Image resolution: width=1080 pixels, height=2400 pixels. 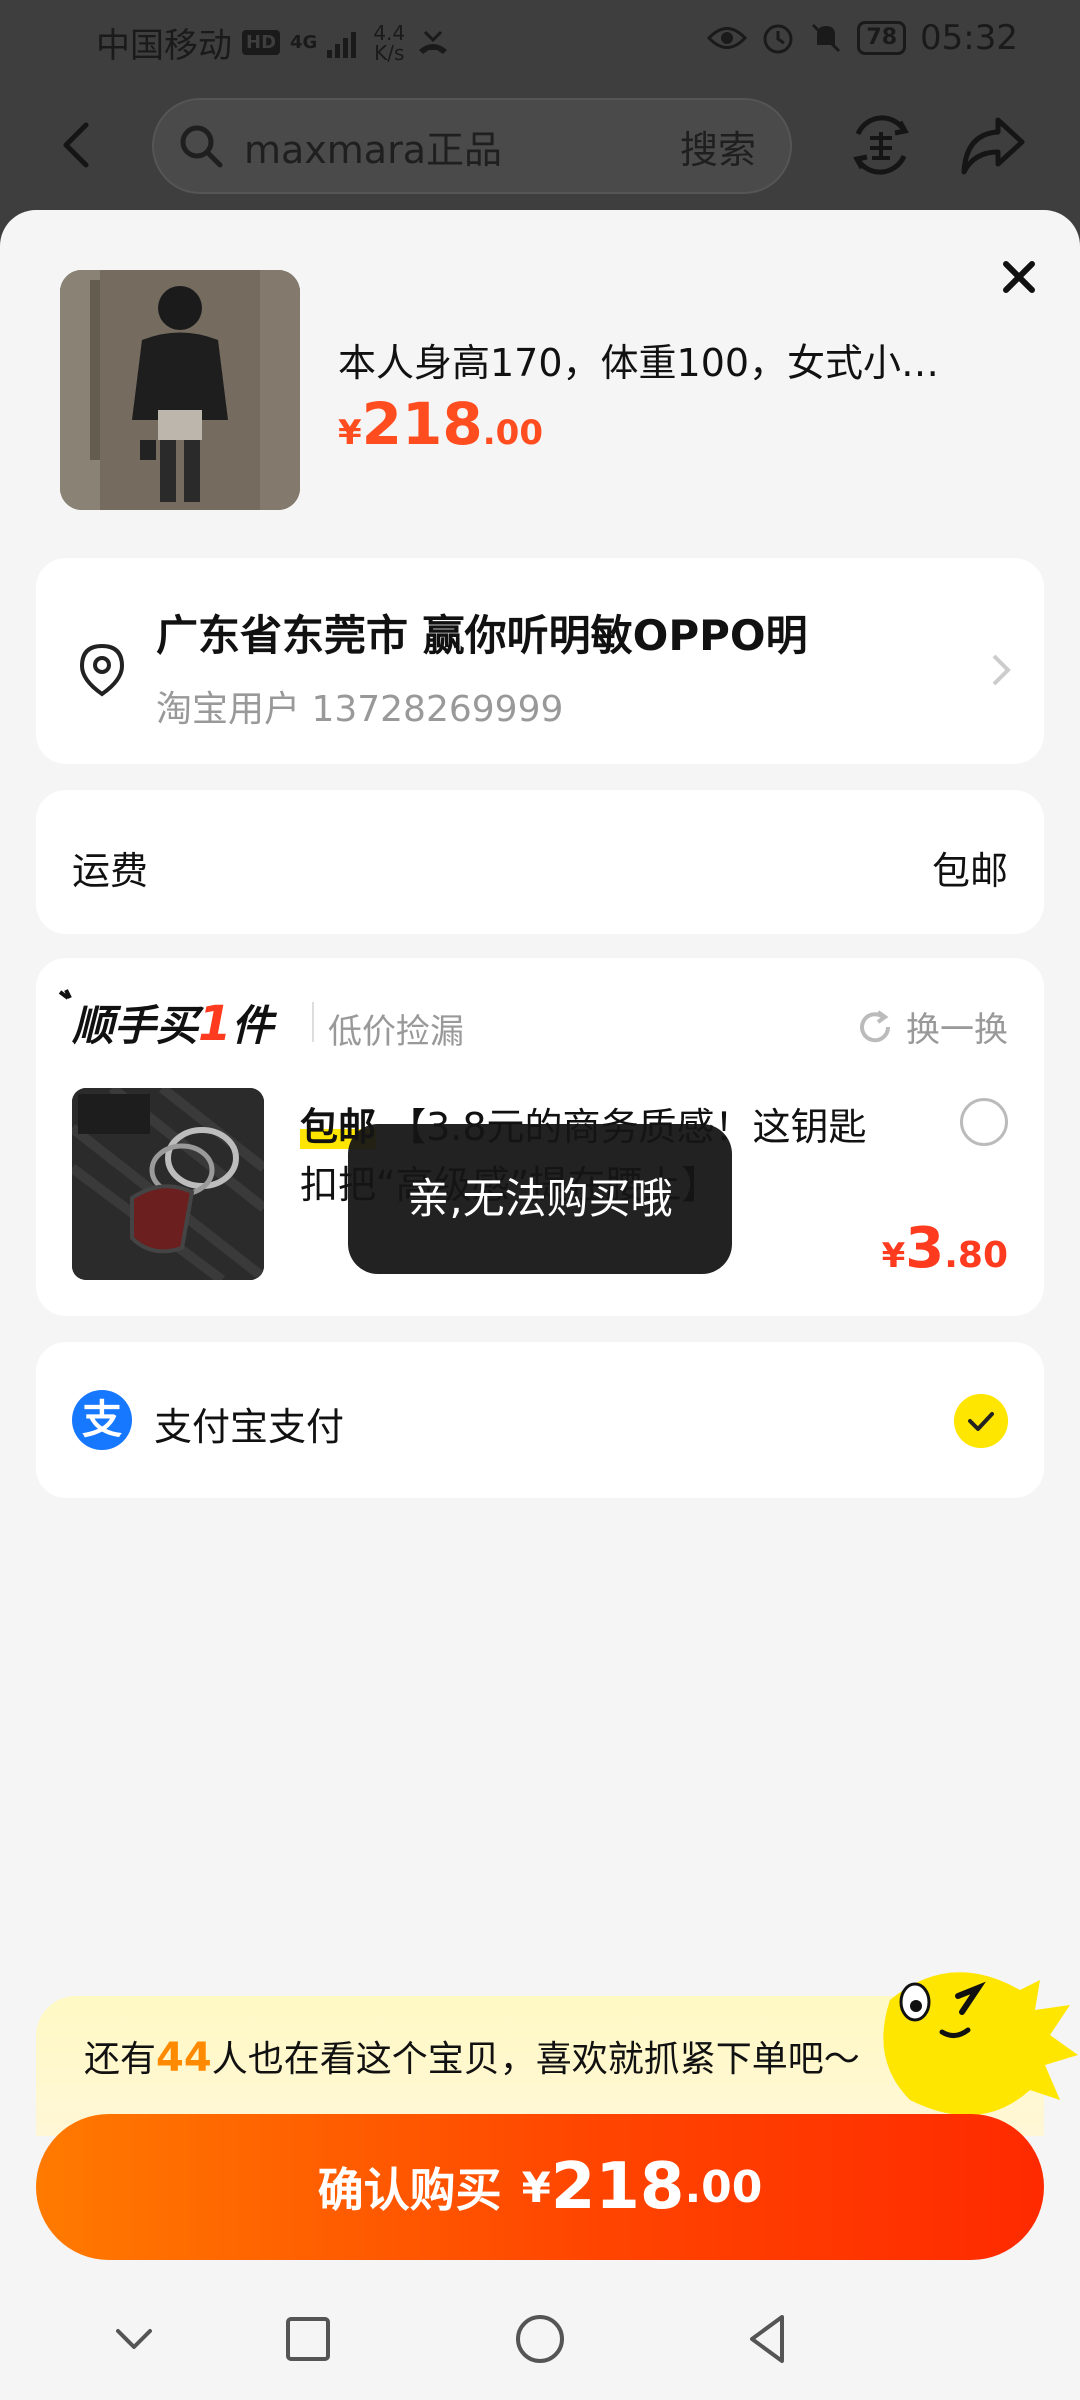 I want to click on product-summary: 本人身高170，体重100，女式小… ¥218.00, so click(x=540, y=390).